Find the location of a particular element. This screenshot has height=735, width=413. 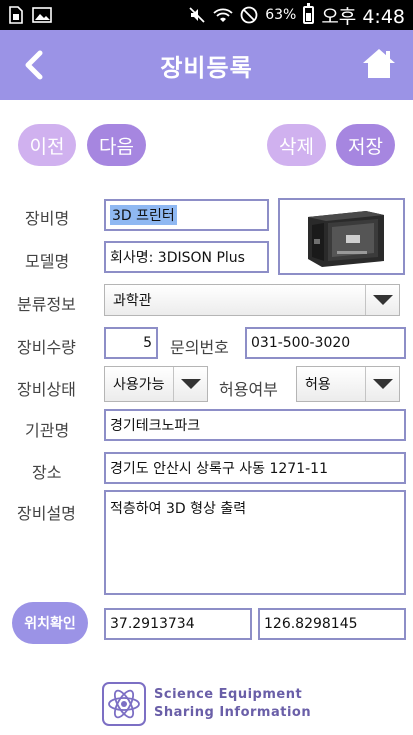

institution-label: 기관명 is located at coordinates (47, 430).